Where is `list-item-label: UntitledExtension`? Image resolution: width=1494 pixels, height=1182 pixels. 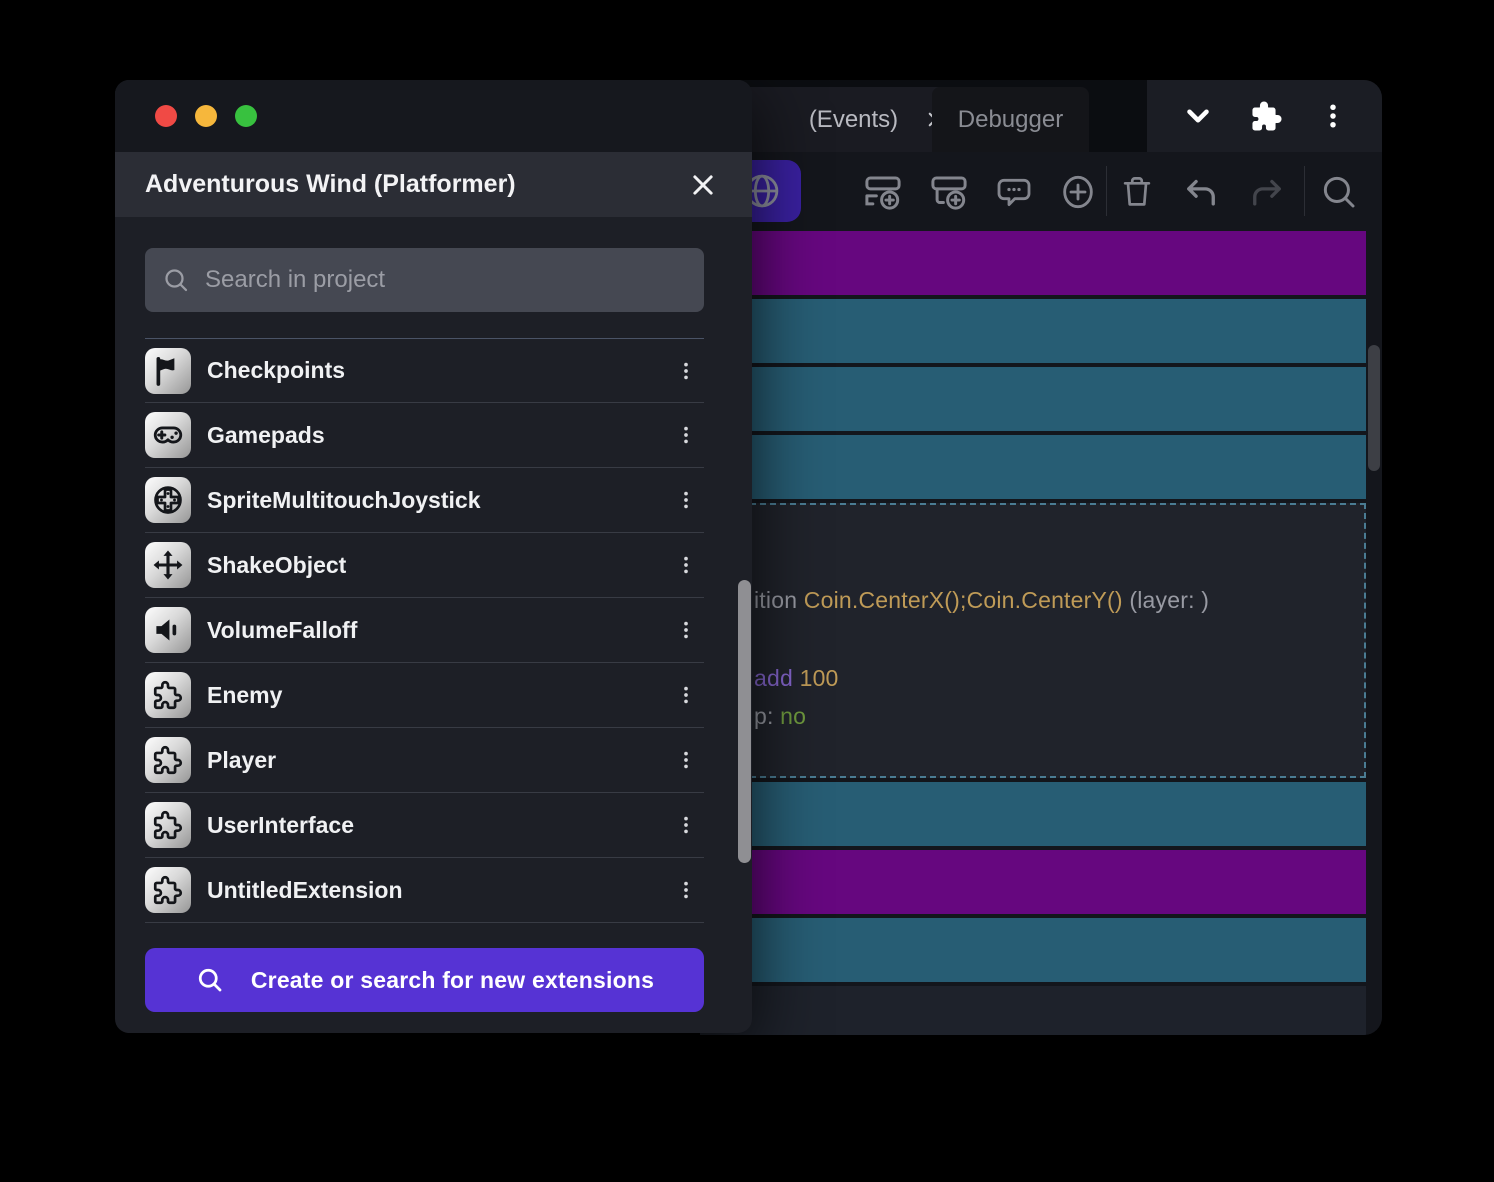
list-item-label: UntitledExtension is located at coordinates (305, 889).